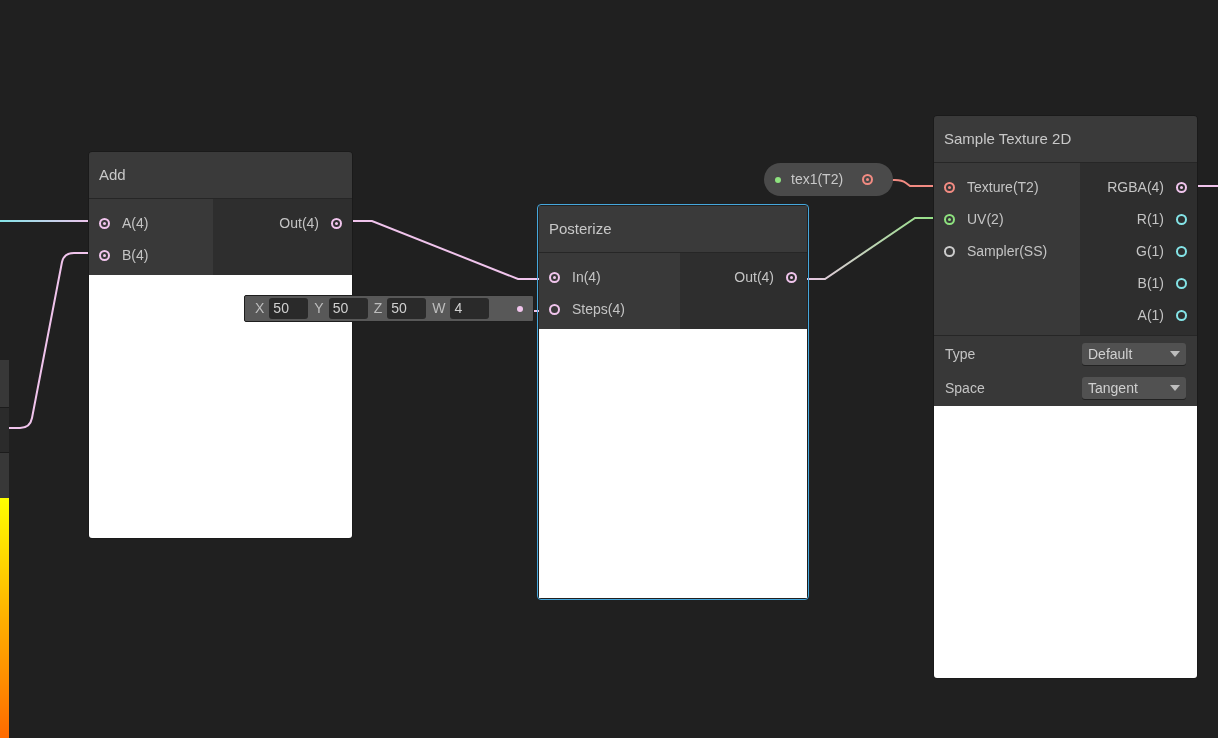  I want to click on axis-label: X, so click(260, 308).